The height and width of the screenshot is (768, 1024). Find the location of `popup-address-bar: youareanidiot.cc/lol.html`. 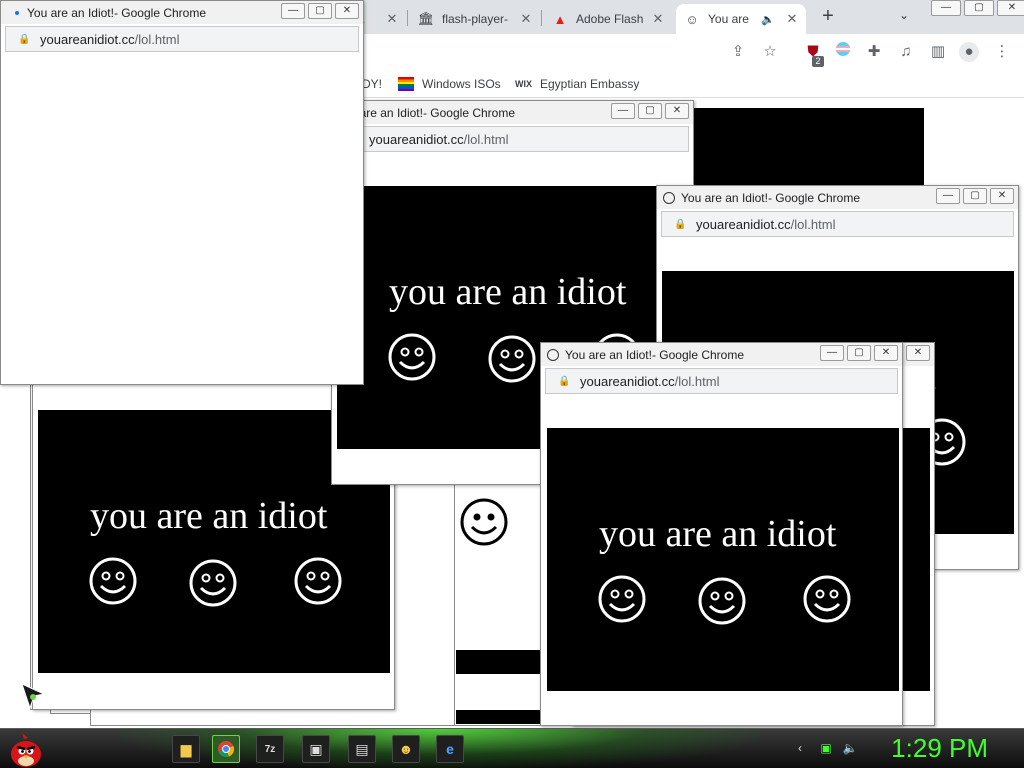

popup-address-bar: youareanidiot.cc/lol.html is located at coordinates (525, 139).